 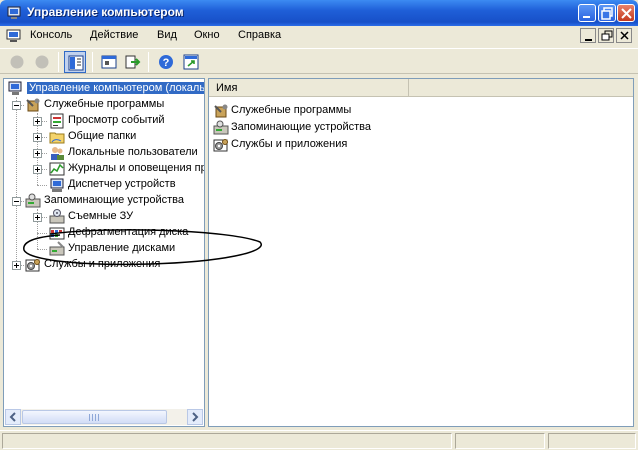 I want to click on tree-item-services-applications: Службы и приложения, so click(x=104, y=265).